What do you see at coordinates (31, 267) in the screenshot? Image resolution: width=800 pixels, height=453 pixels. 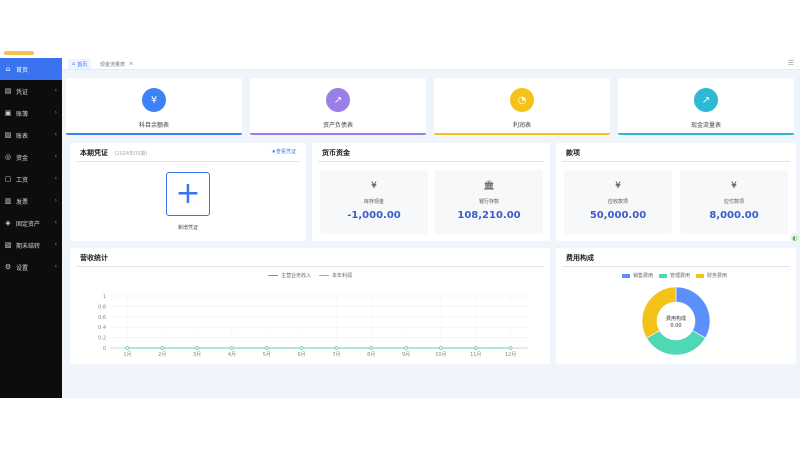 I see `sidebar-item-9: ⚙ 设置 ›` at bounding box center [31, 267].